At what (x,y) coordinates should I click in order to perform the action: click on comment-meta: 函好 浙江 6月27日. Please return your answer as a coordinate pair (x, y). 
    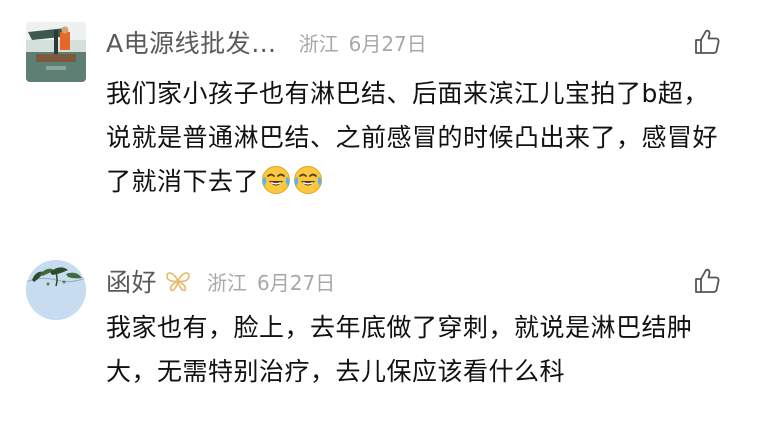
    Looking at the image, I should click on (220, 281).